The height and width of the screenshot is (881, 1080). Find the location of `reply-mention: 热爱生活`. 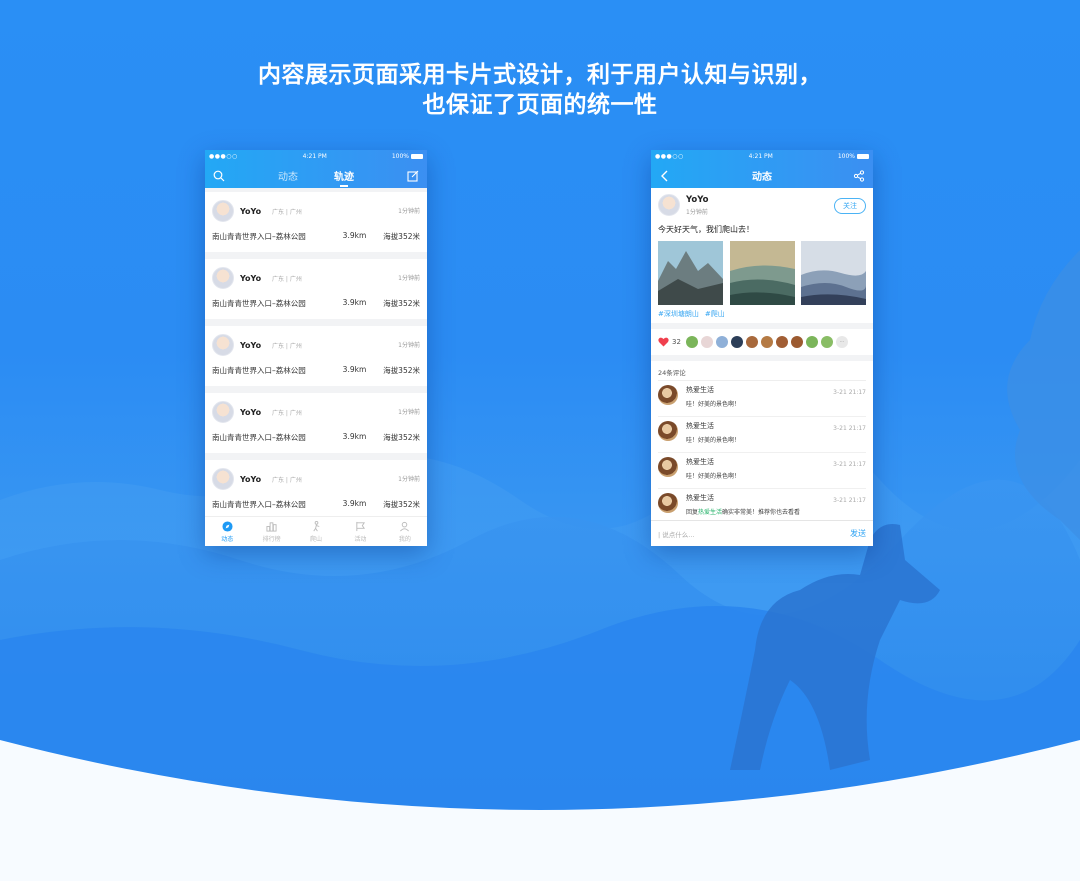

reply-mention: 热爱生活 is located at coordinates (710, 512).